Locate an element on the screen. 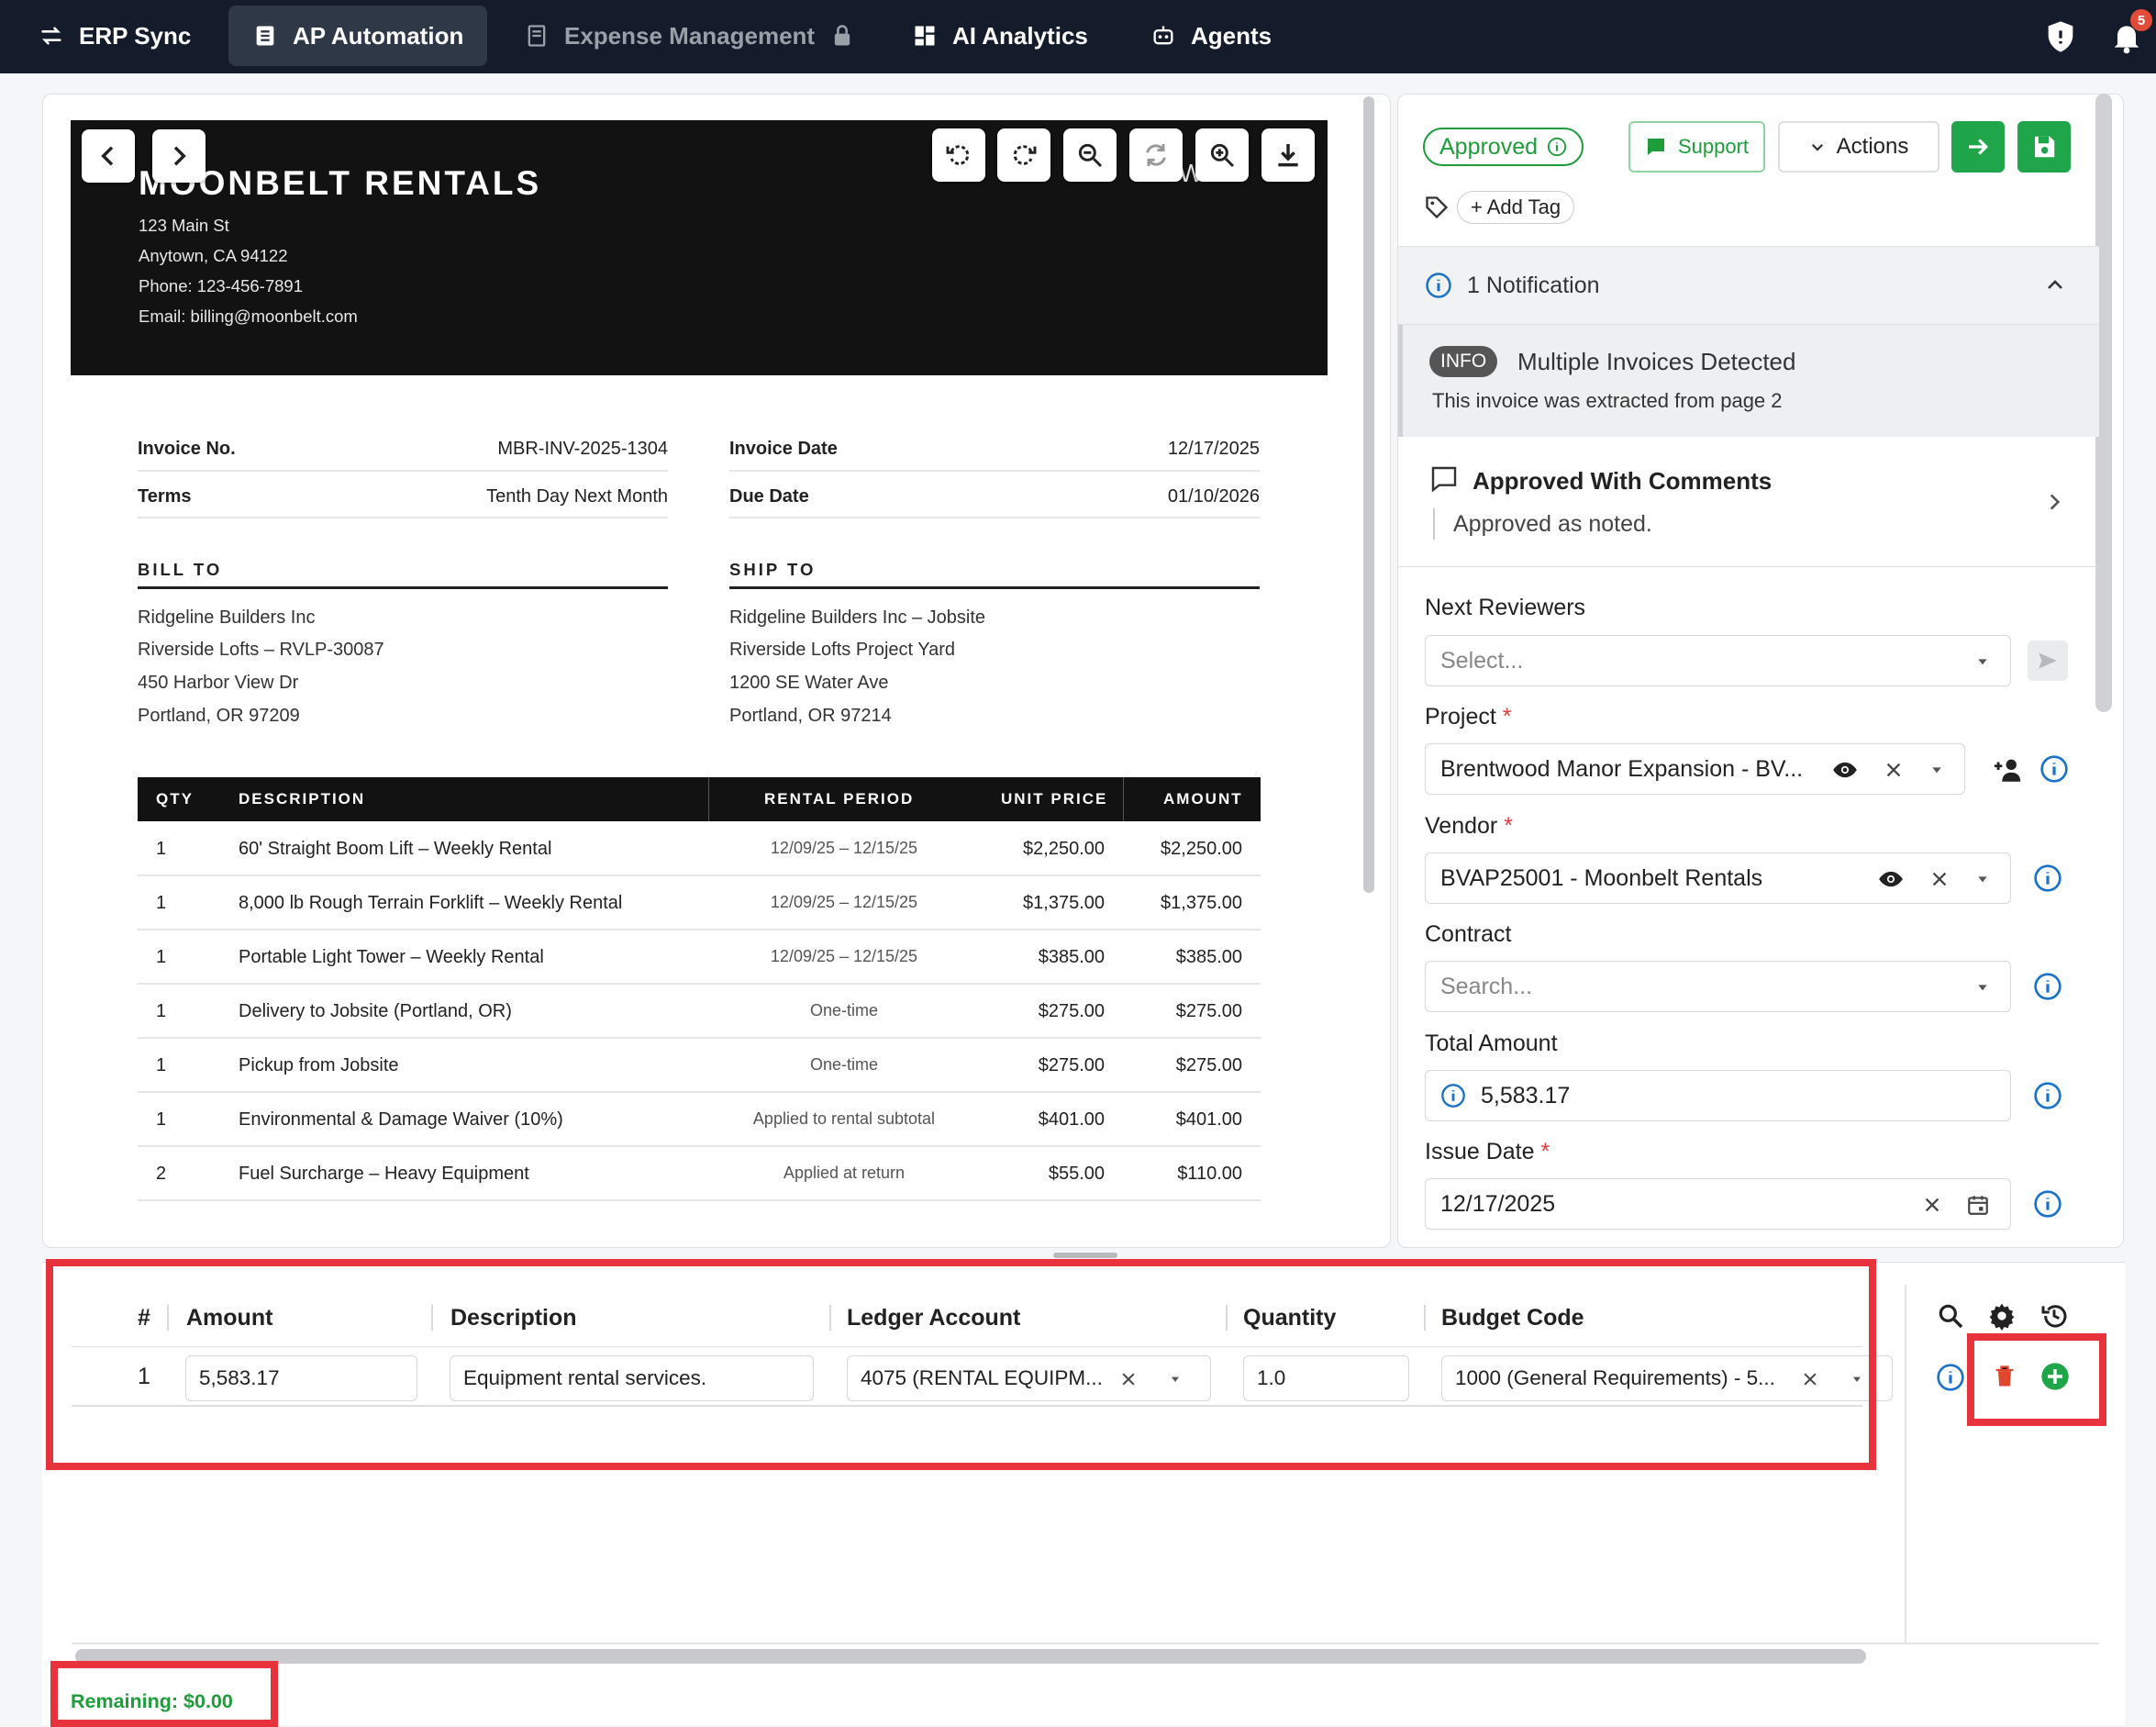  assign-user-icon is located at coordinates (2008, 770).